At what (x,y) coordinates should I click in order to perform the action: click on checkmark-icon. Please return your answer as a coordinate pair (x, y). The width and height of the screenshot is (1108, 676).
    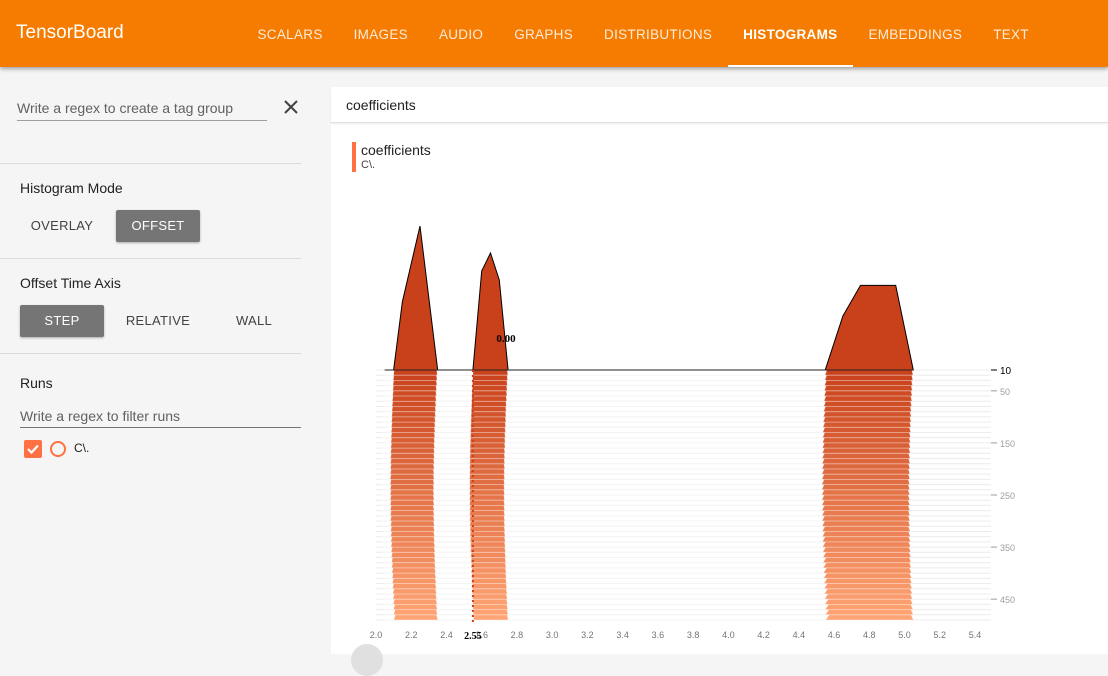
    Looking at the image, I should click on (33, 449).